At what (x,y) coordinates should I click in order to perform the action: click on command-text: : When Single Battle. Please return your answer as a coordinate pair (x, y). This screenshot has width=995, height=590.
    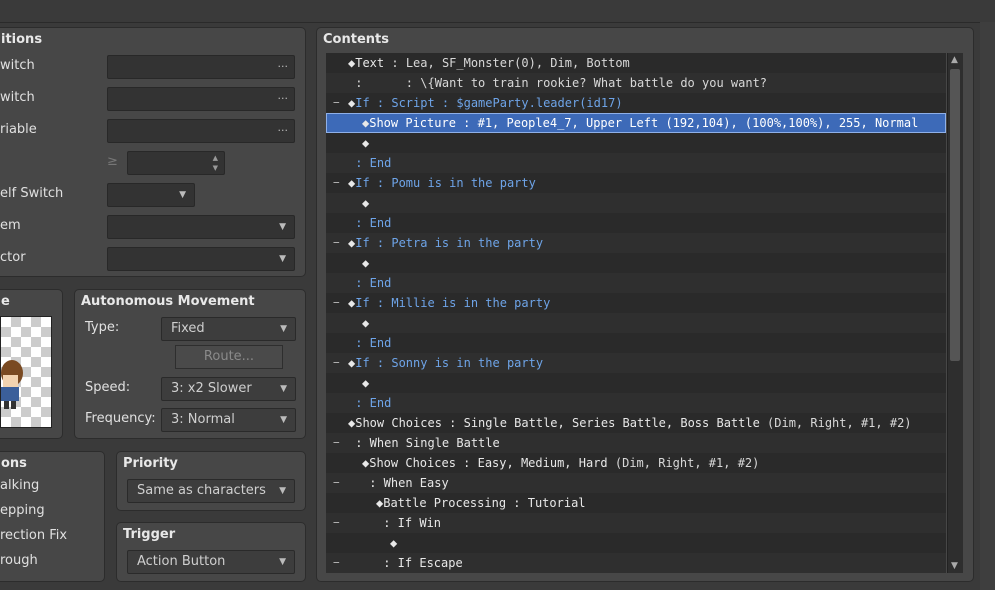
    Looking at the image, I should click on (424, 443).